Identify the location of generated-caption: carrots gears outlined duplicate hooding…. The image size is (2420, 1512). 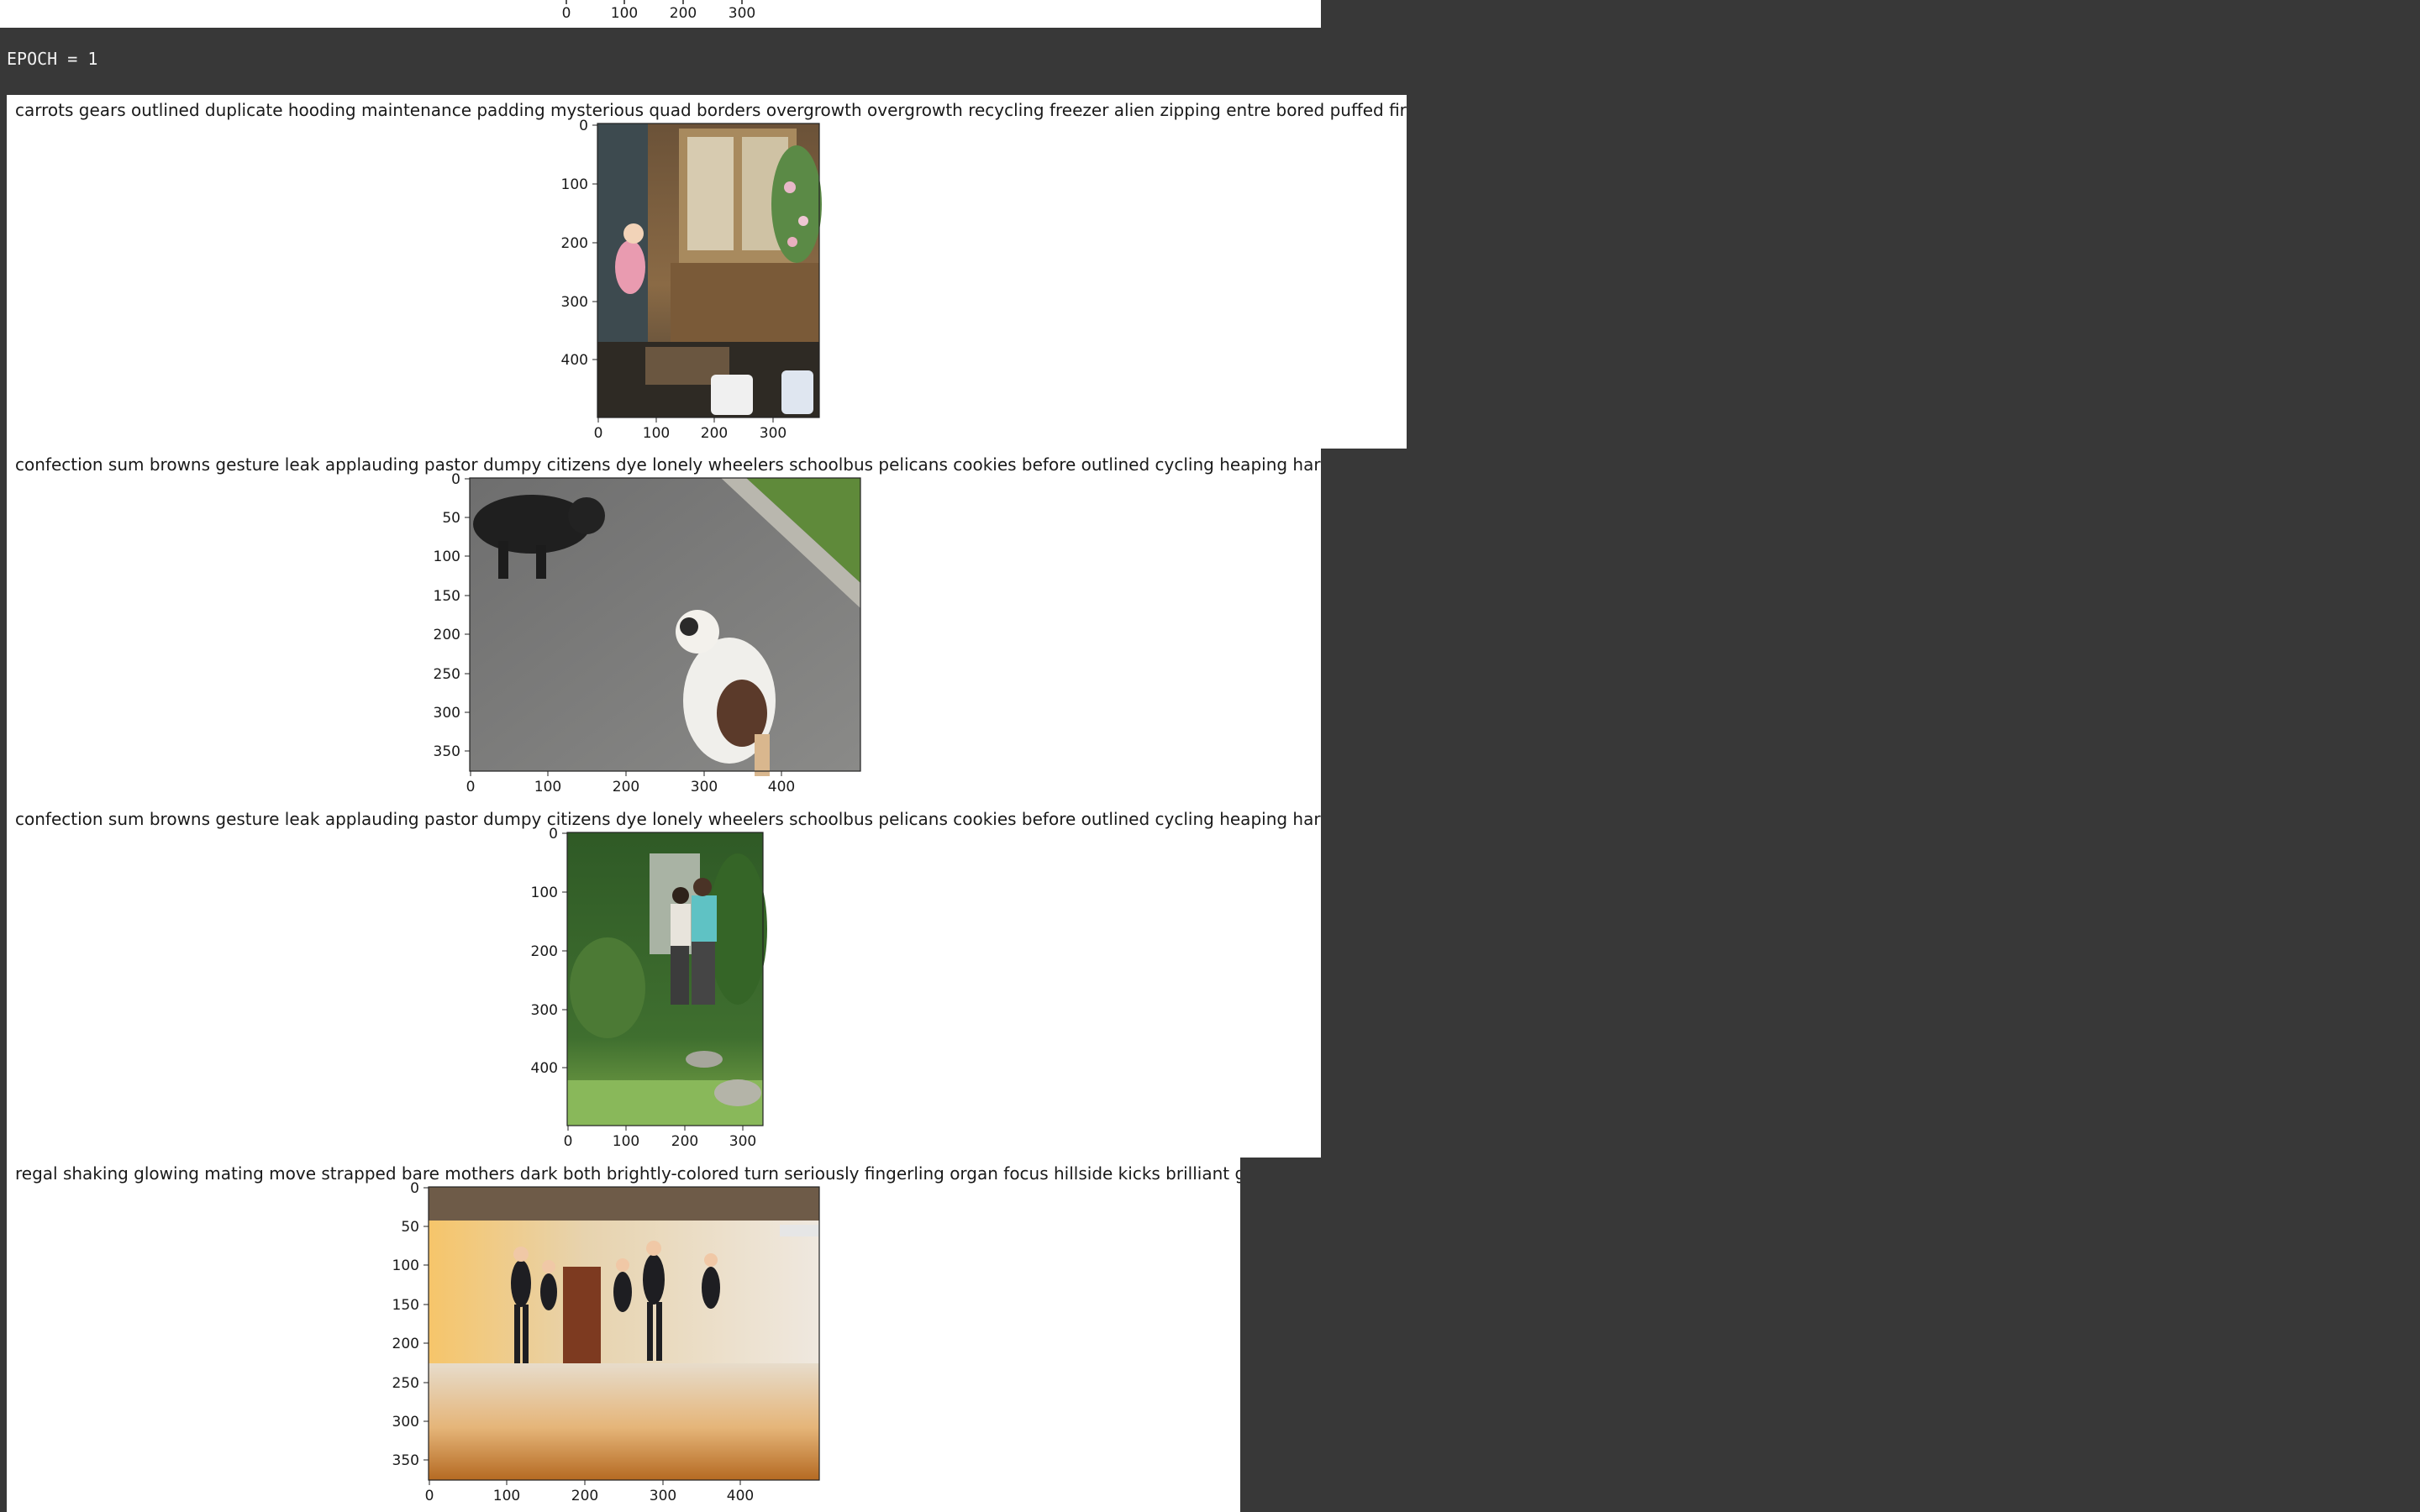
(711, 110).